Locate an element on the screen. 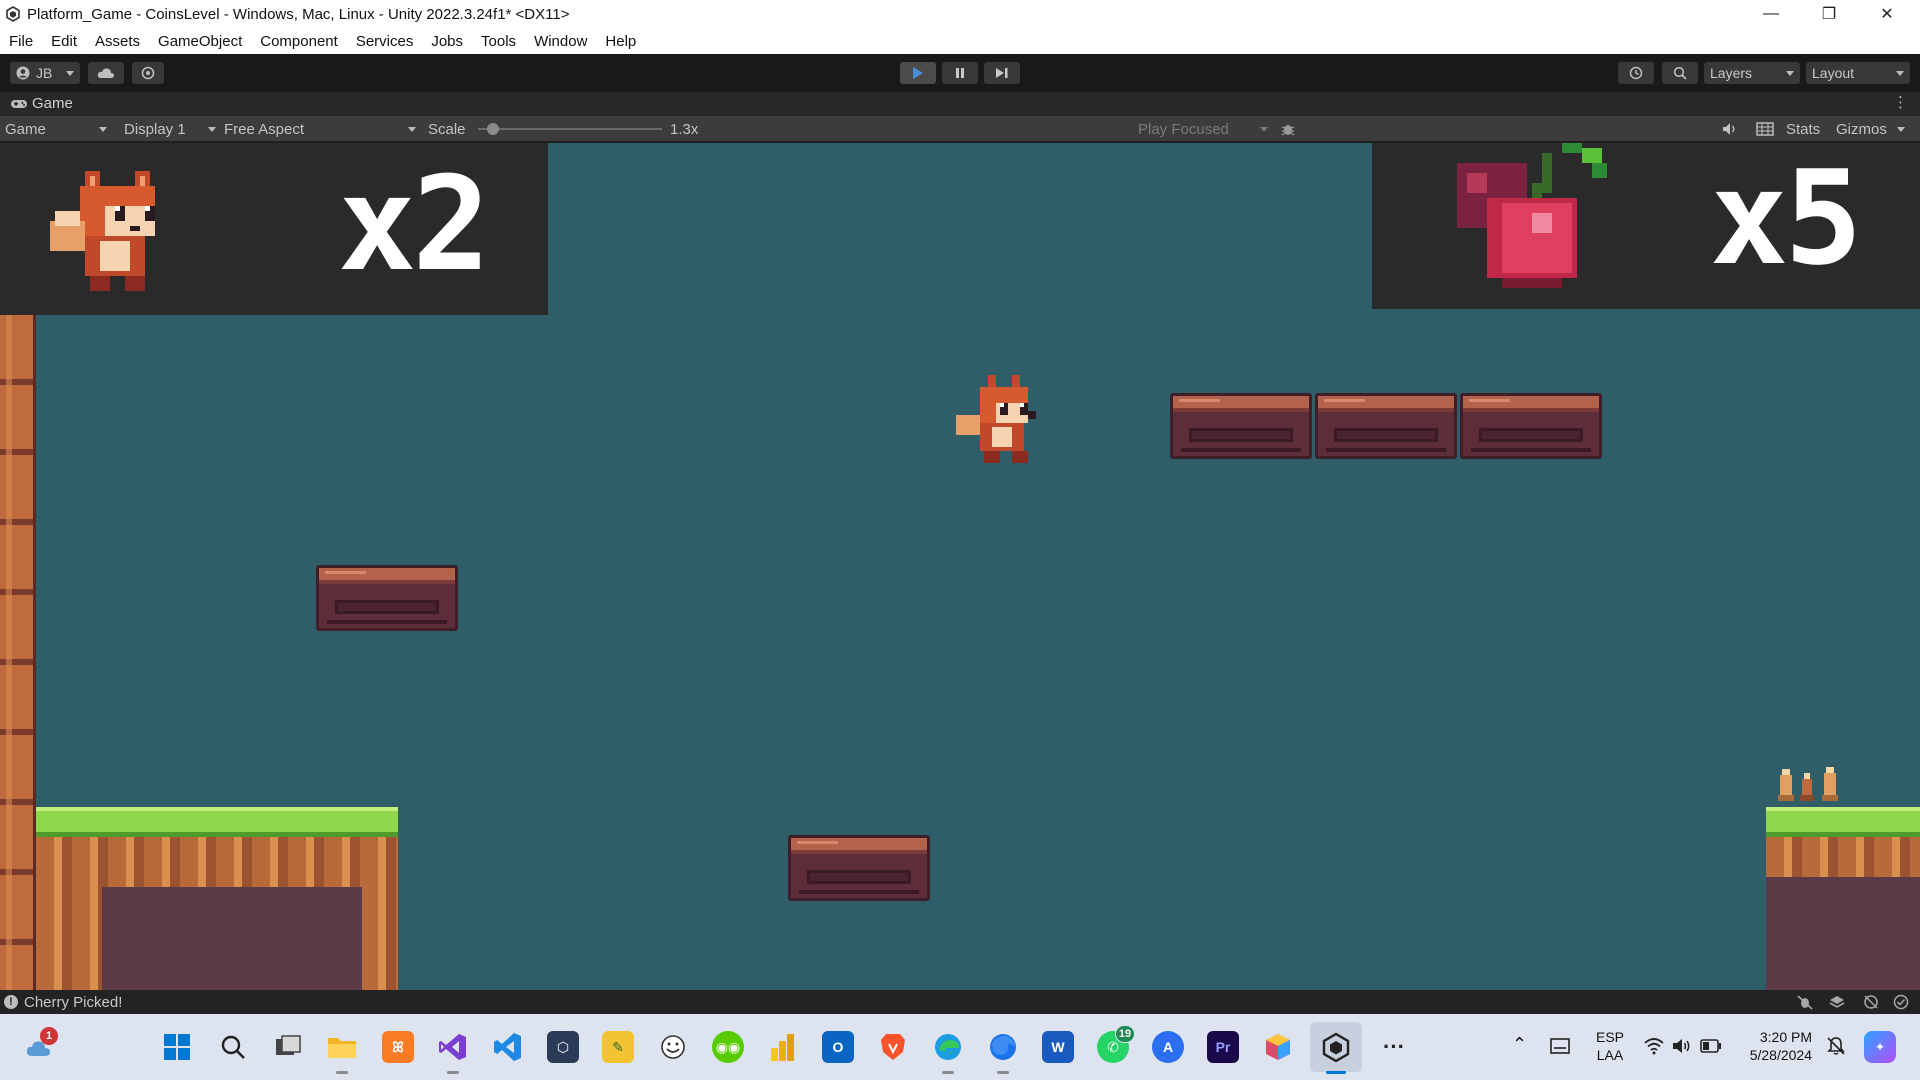 Image resolution: width=1920 pixels, height=1080 pixels. left-wall is located at coordinates (18, 652).